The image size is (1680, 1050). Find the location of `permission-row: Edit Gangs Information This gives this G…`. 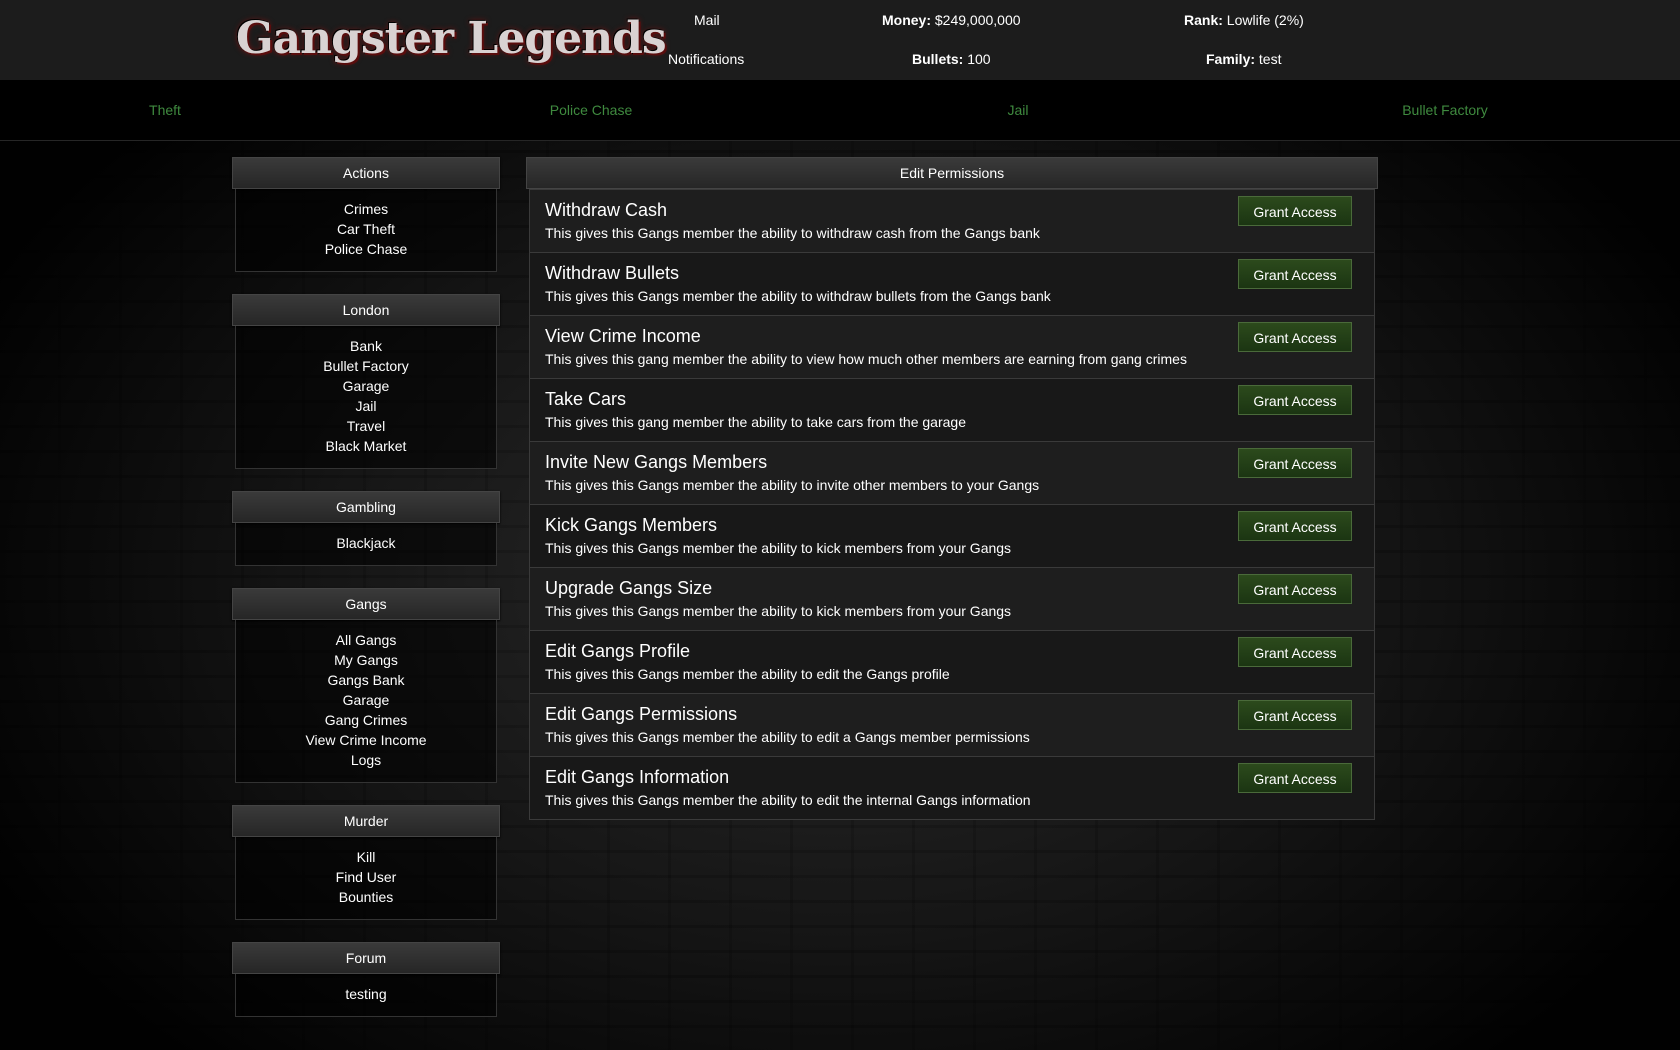

permission-row: Edit Gangs Information This gives this G… is located at coordinates (952, 787).